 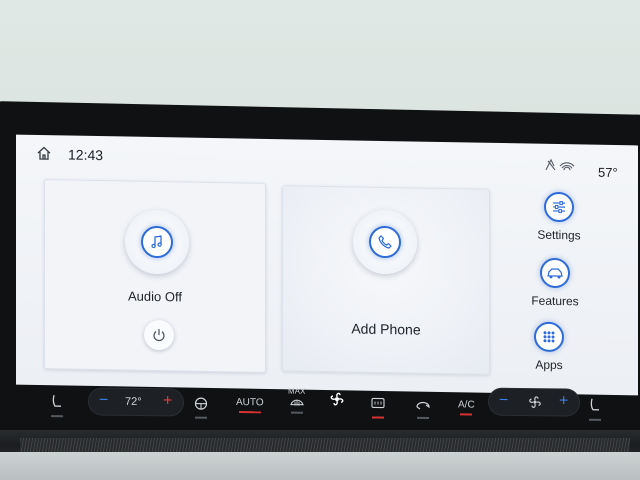 I want to click on steering-heat-button, so click(x=201, y=408).